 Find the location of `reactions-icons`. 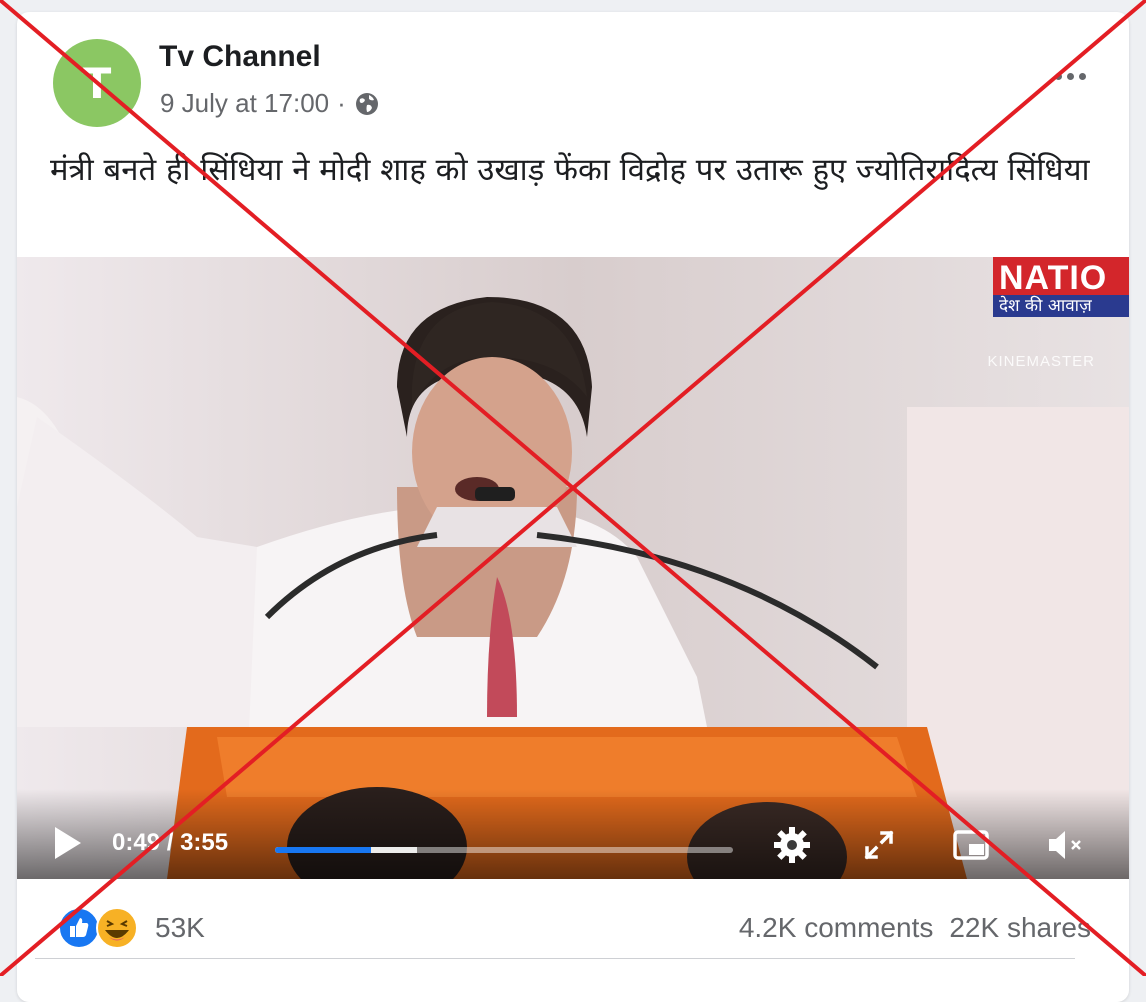

reactions-icons is located at coordinates (102, 928).